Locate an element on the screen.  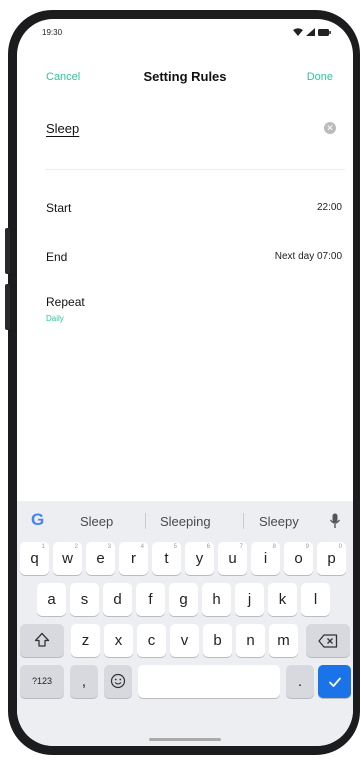
key-b: b is located at coordinates (217, 640).